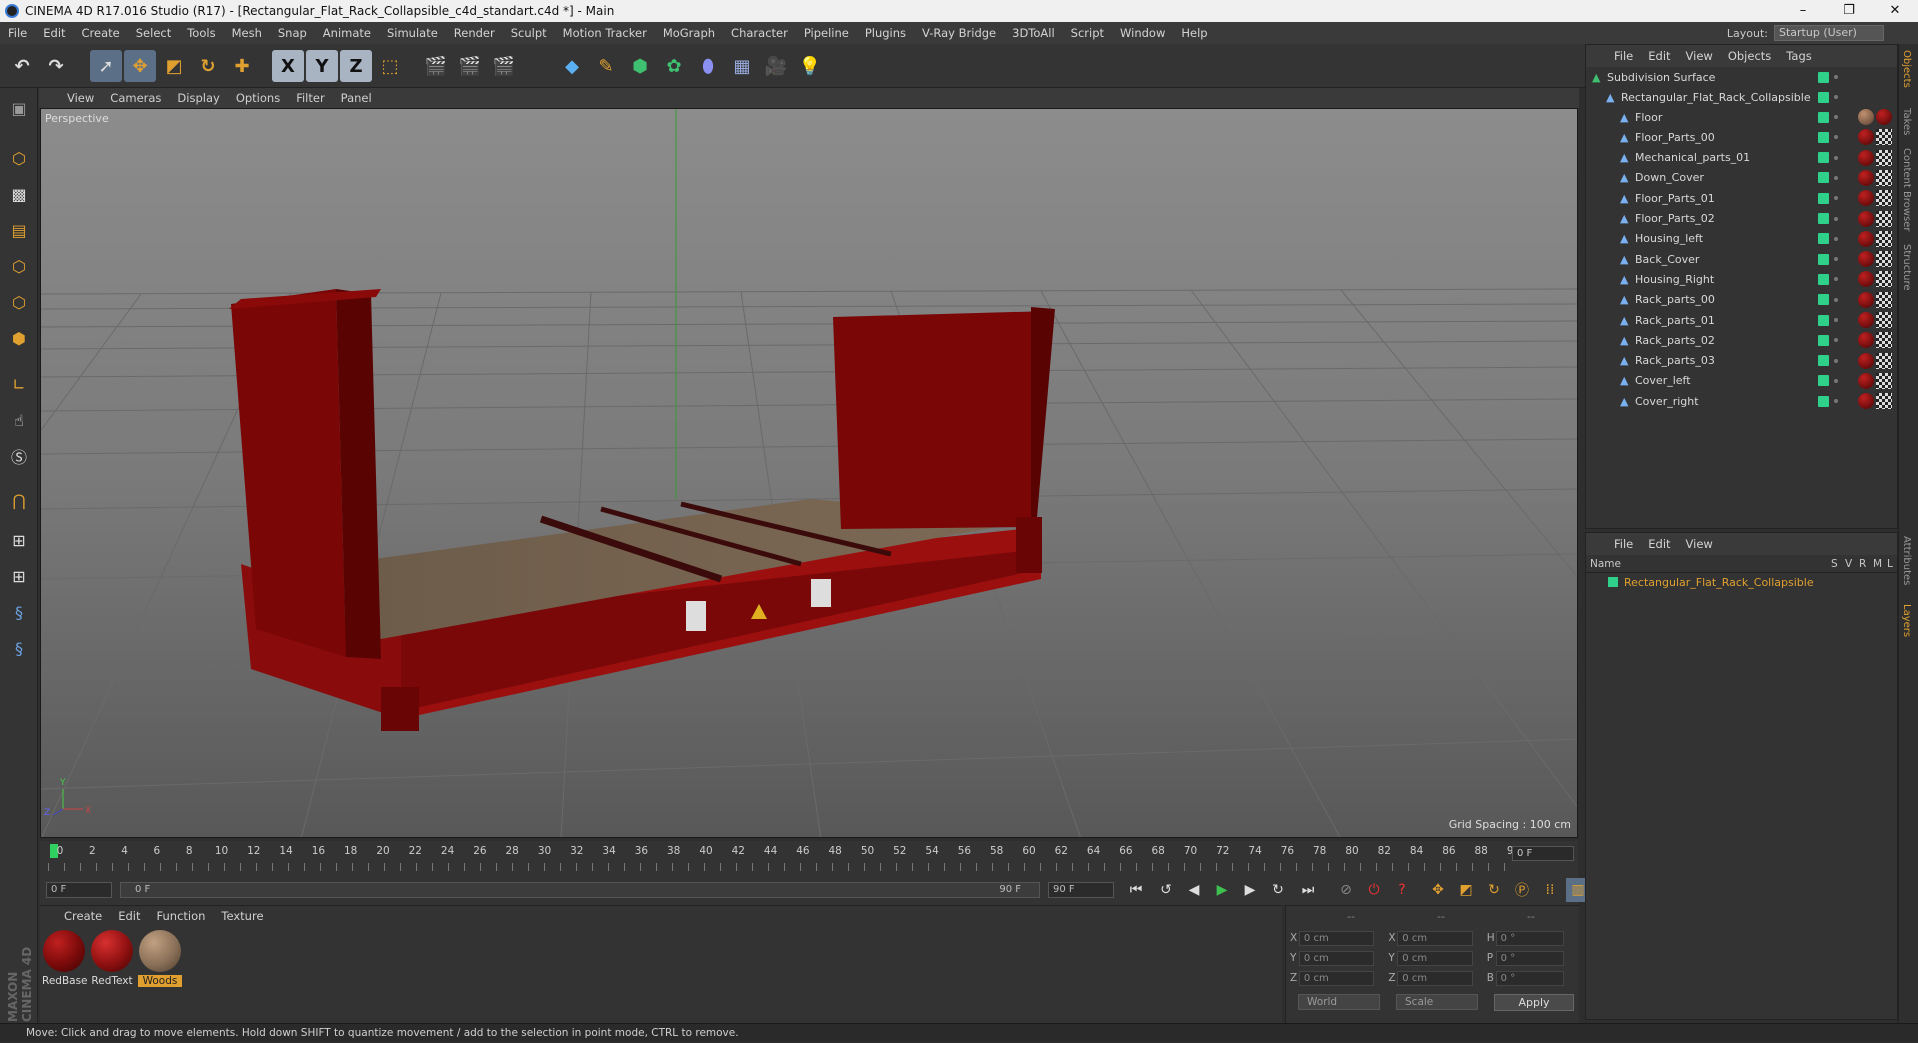  I want to click on python-script-2-icon: §, so click(19, 648).